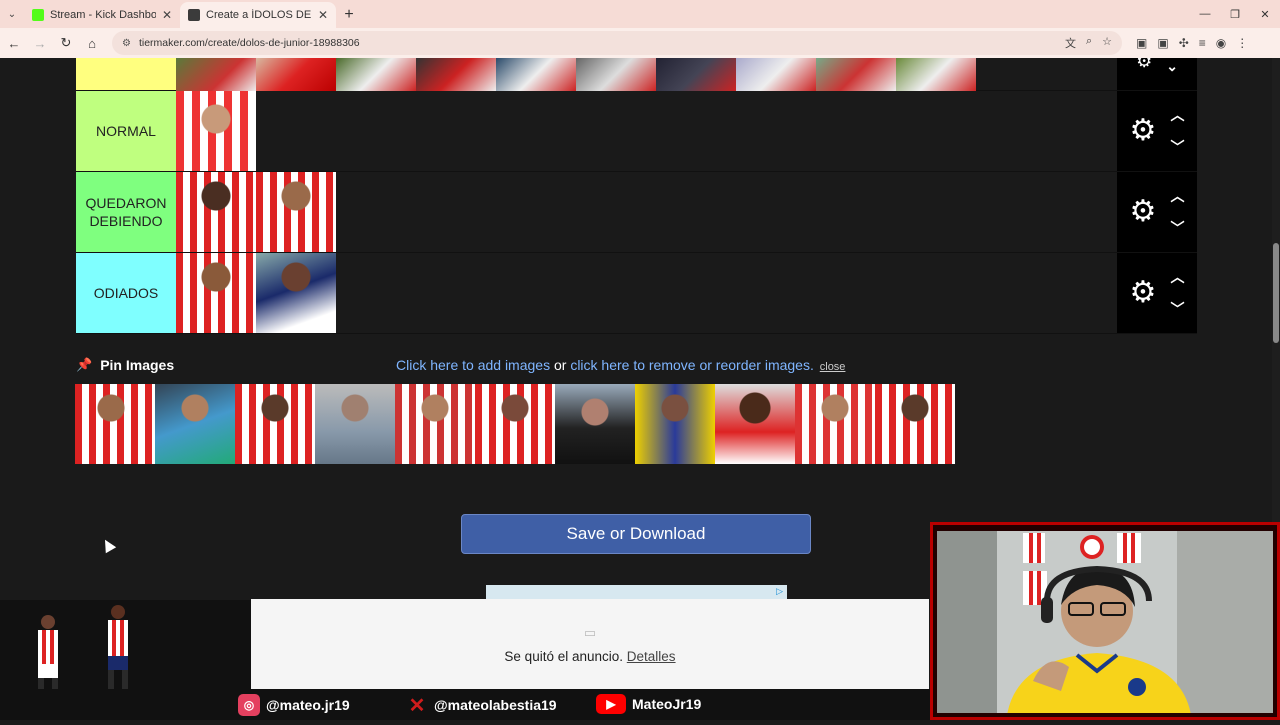 The image size is (1280, 725). Describe the element at coordinates (102, 15) in the screenshot. I see `tab-kick-dashboard: Stream - Kick Dashboard ✕` at that location.